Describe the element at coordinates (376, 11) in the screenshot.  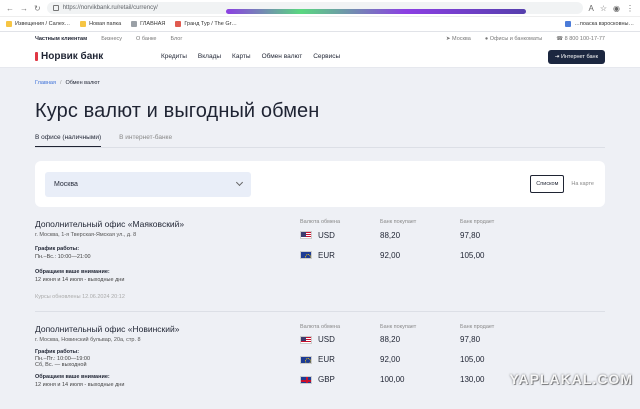
I see `redaction-scribble` at that location.